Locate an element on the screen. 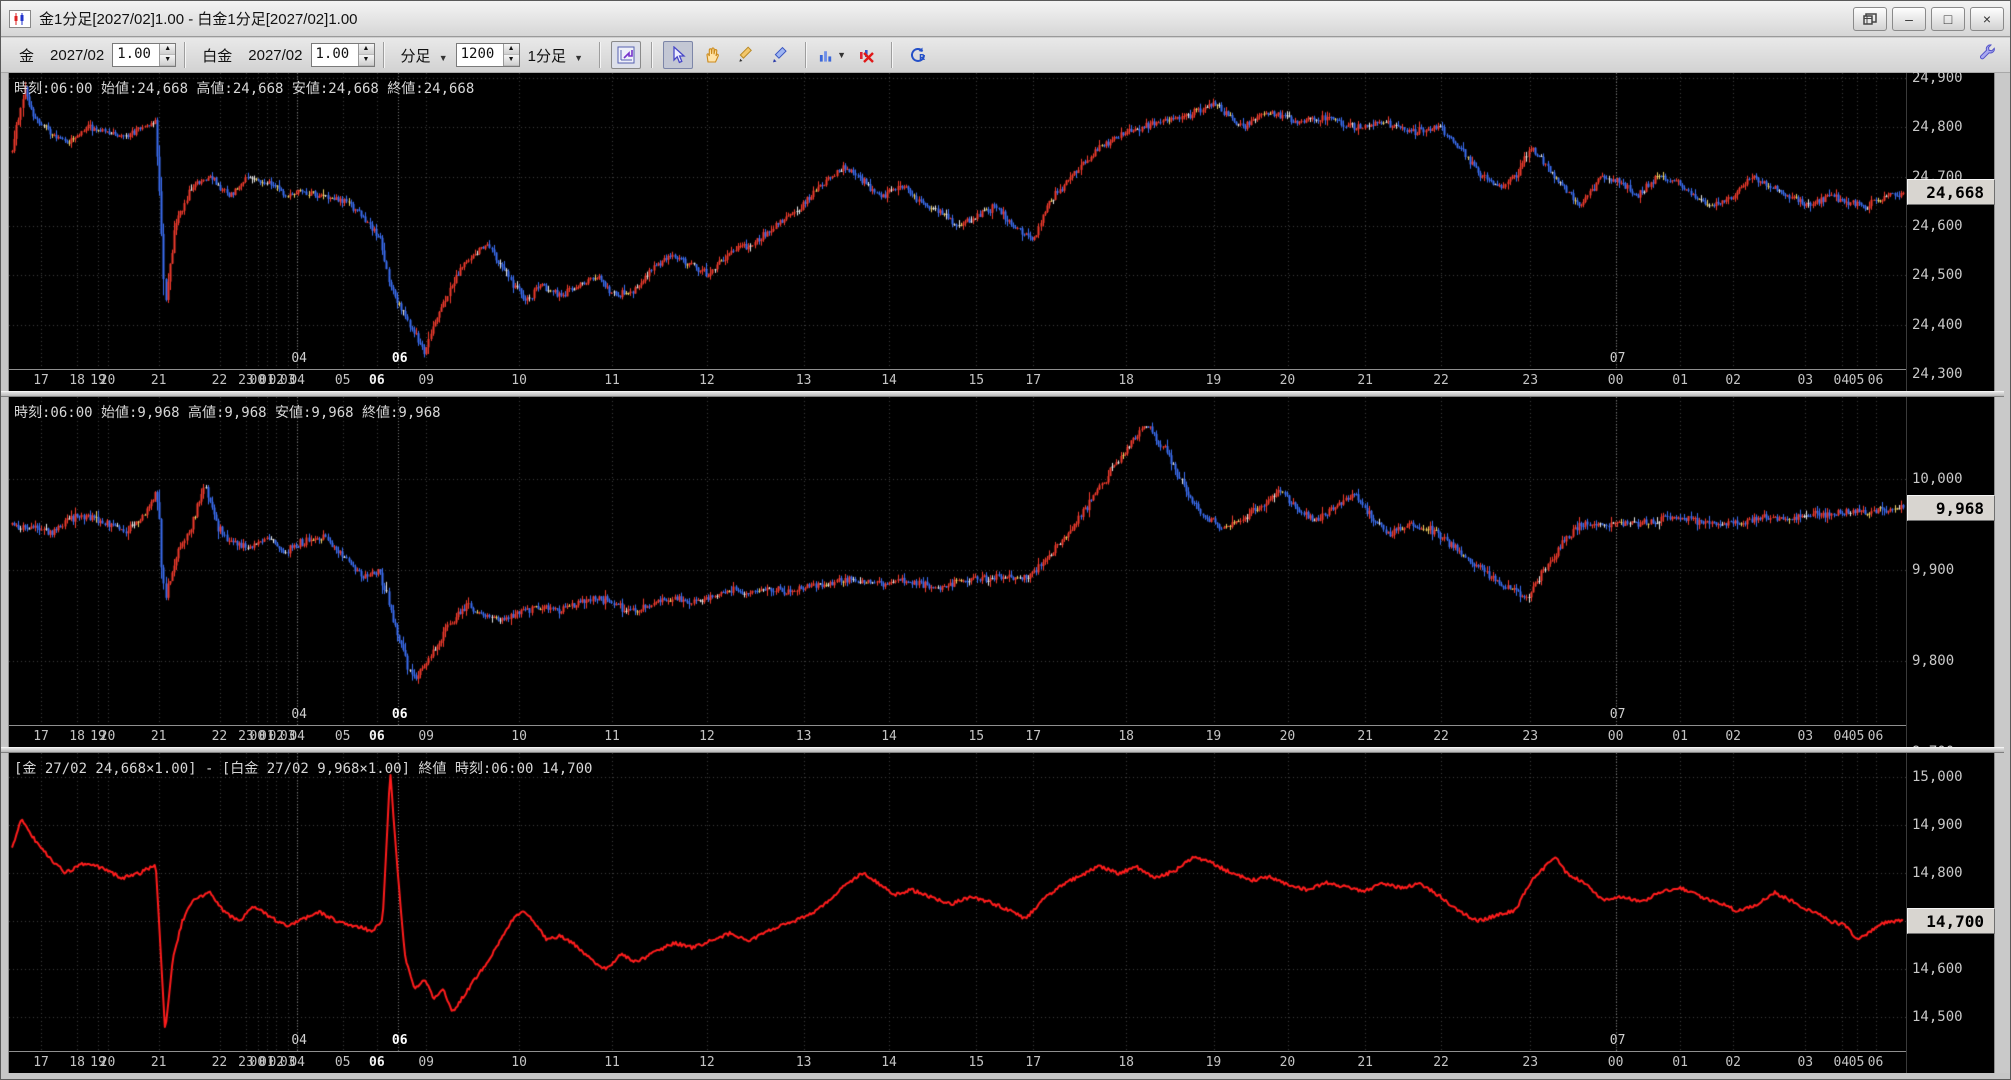 The height and width of the screenshot is (1080, 2011). window-layout-button is located at coordinates (1870, 18).